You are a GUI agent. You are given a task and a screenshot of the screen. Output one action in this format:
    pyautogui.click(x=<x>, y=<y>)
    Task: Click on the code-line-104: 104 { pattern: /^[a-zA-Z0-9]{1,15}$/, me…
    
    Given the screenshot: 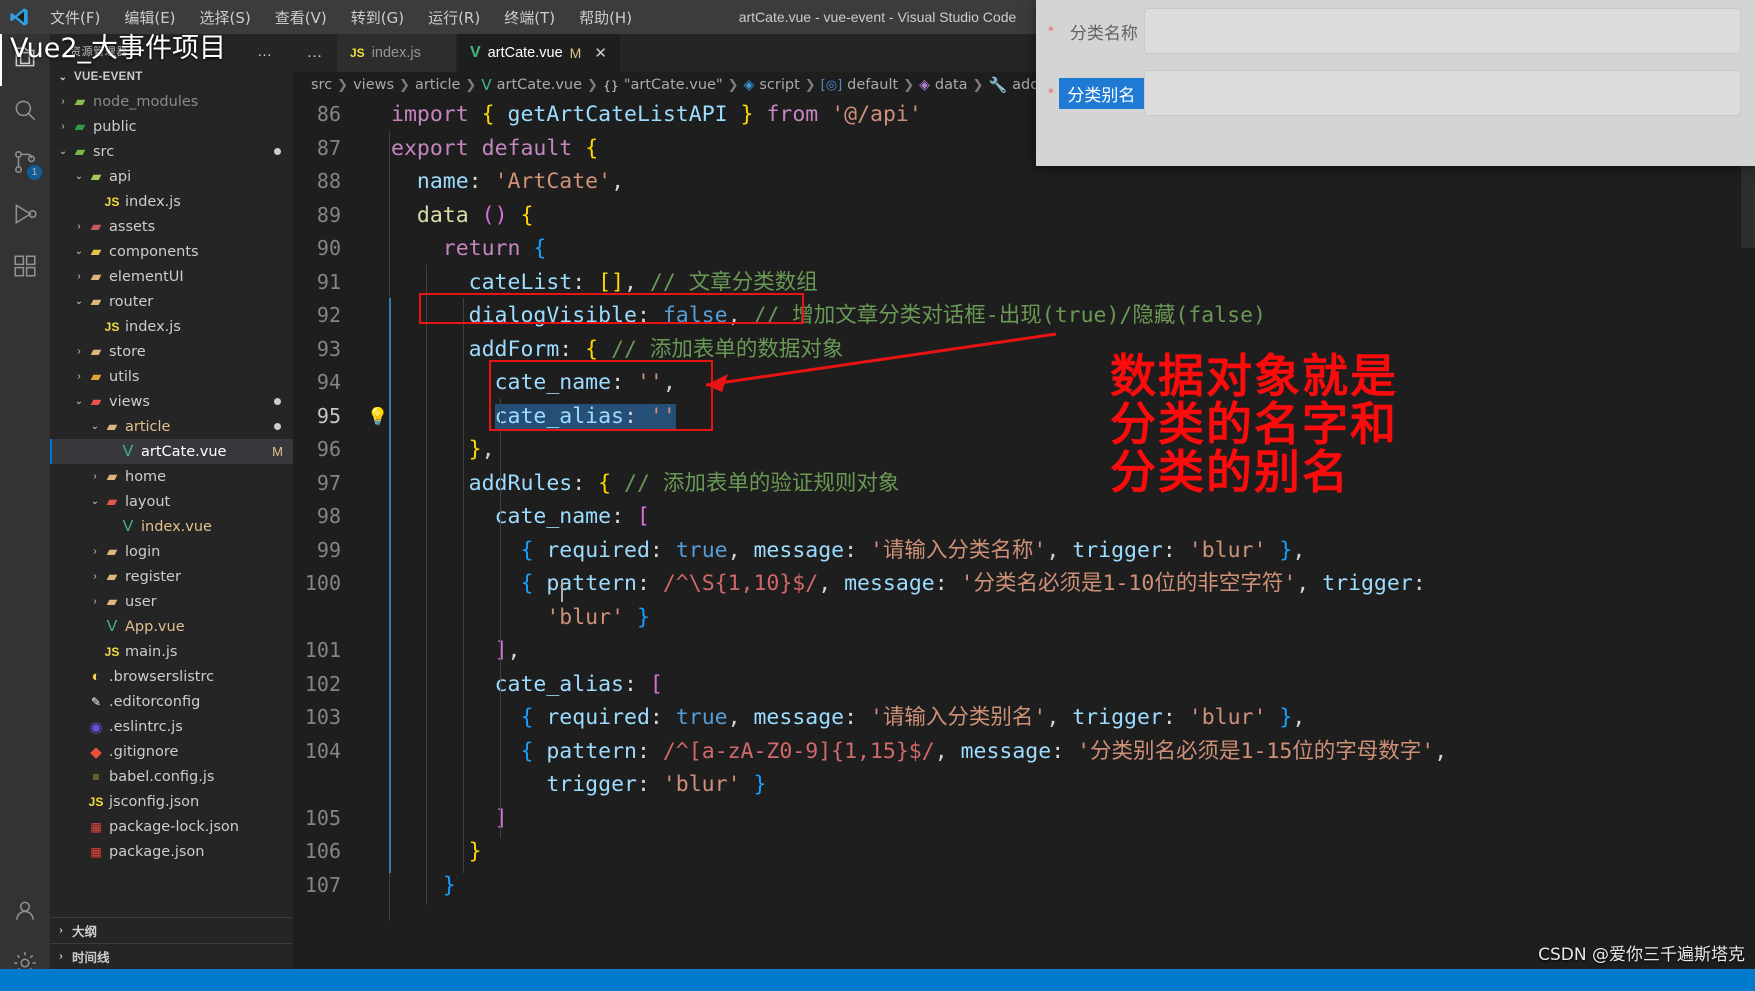 What is the action you would take?
    pyautogui.click(x=1024, y=752)
    